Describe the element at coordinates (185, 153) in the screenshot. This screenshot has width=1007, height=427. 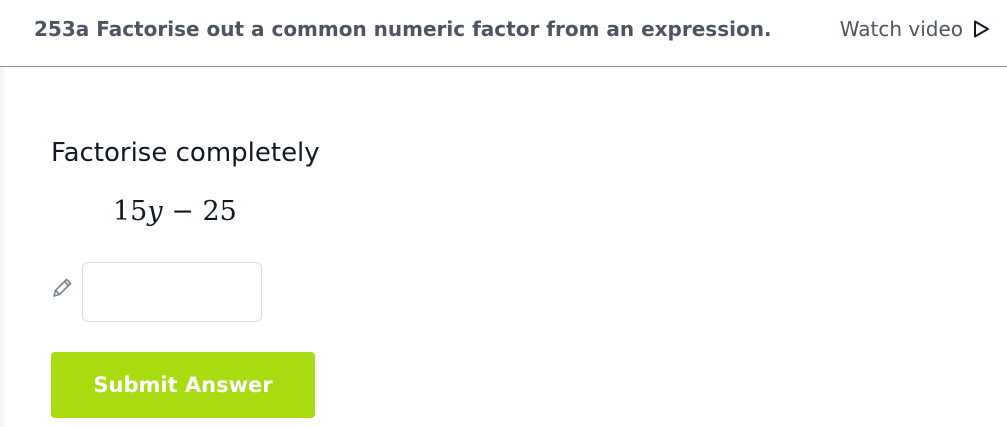
I see `question-prompt: Factorise completely` at that location.